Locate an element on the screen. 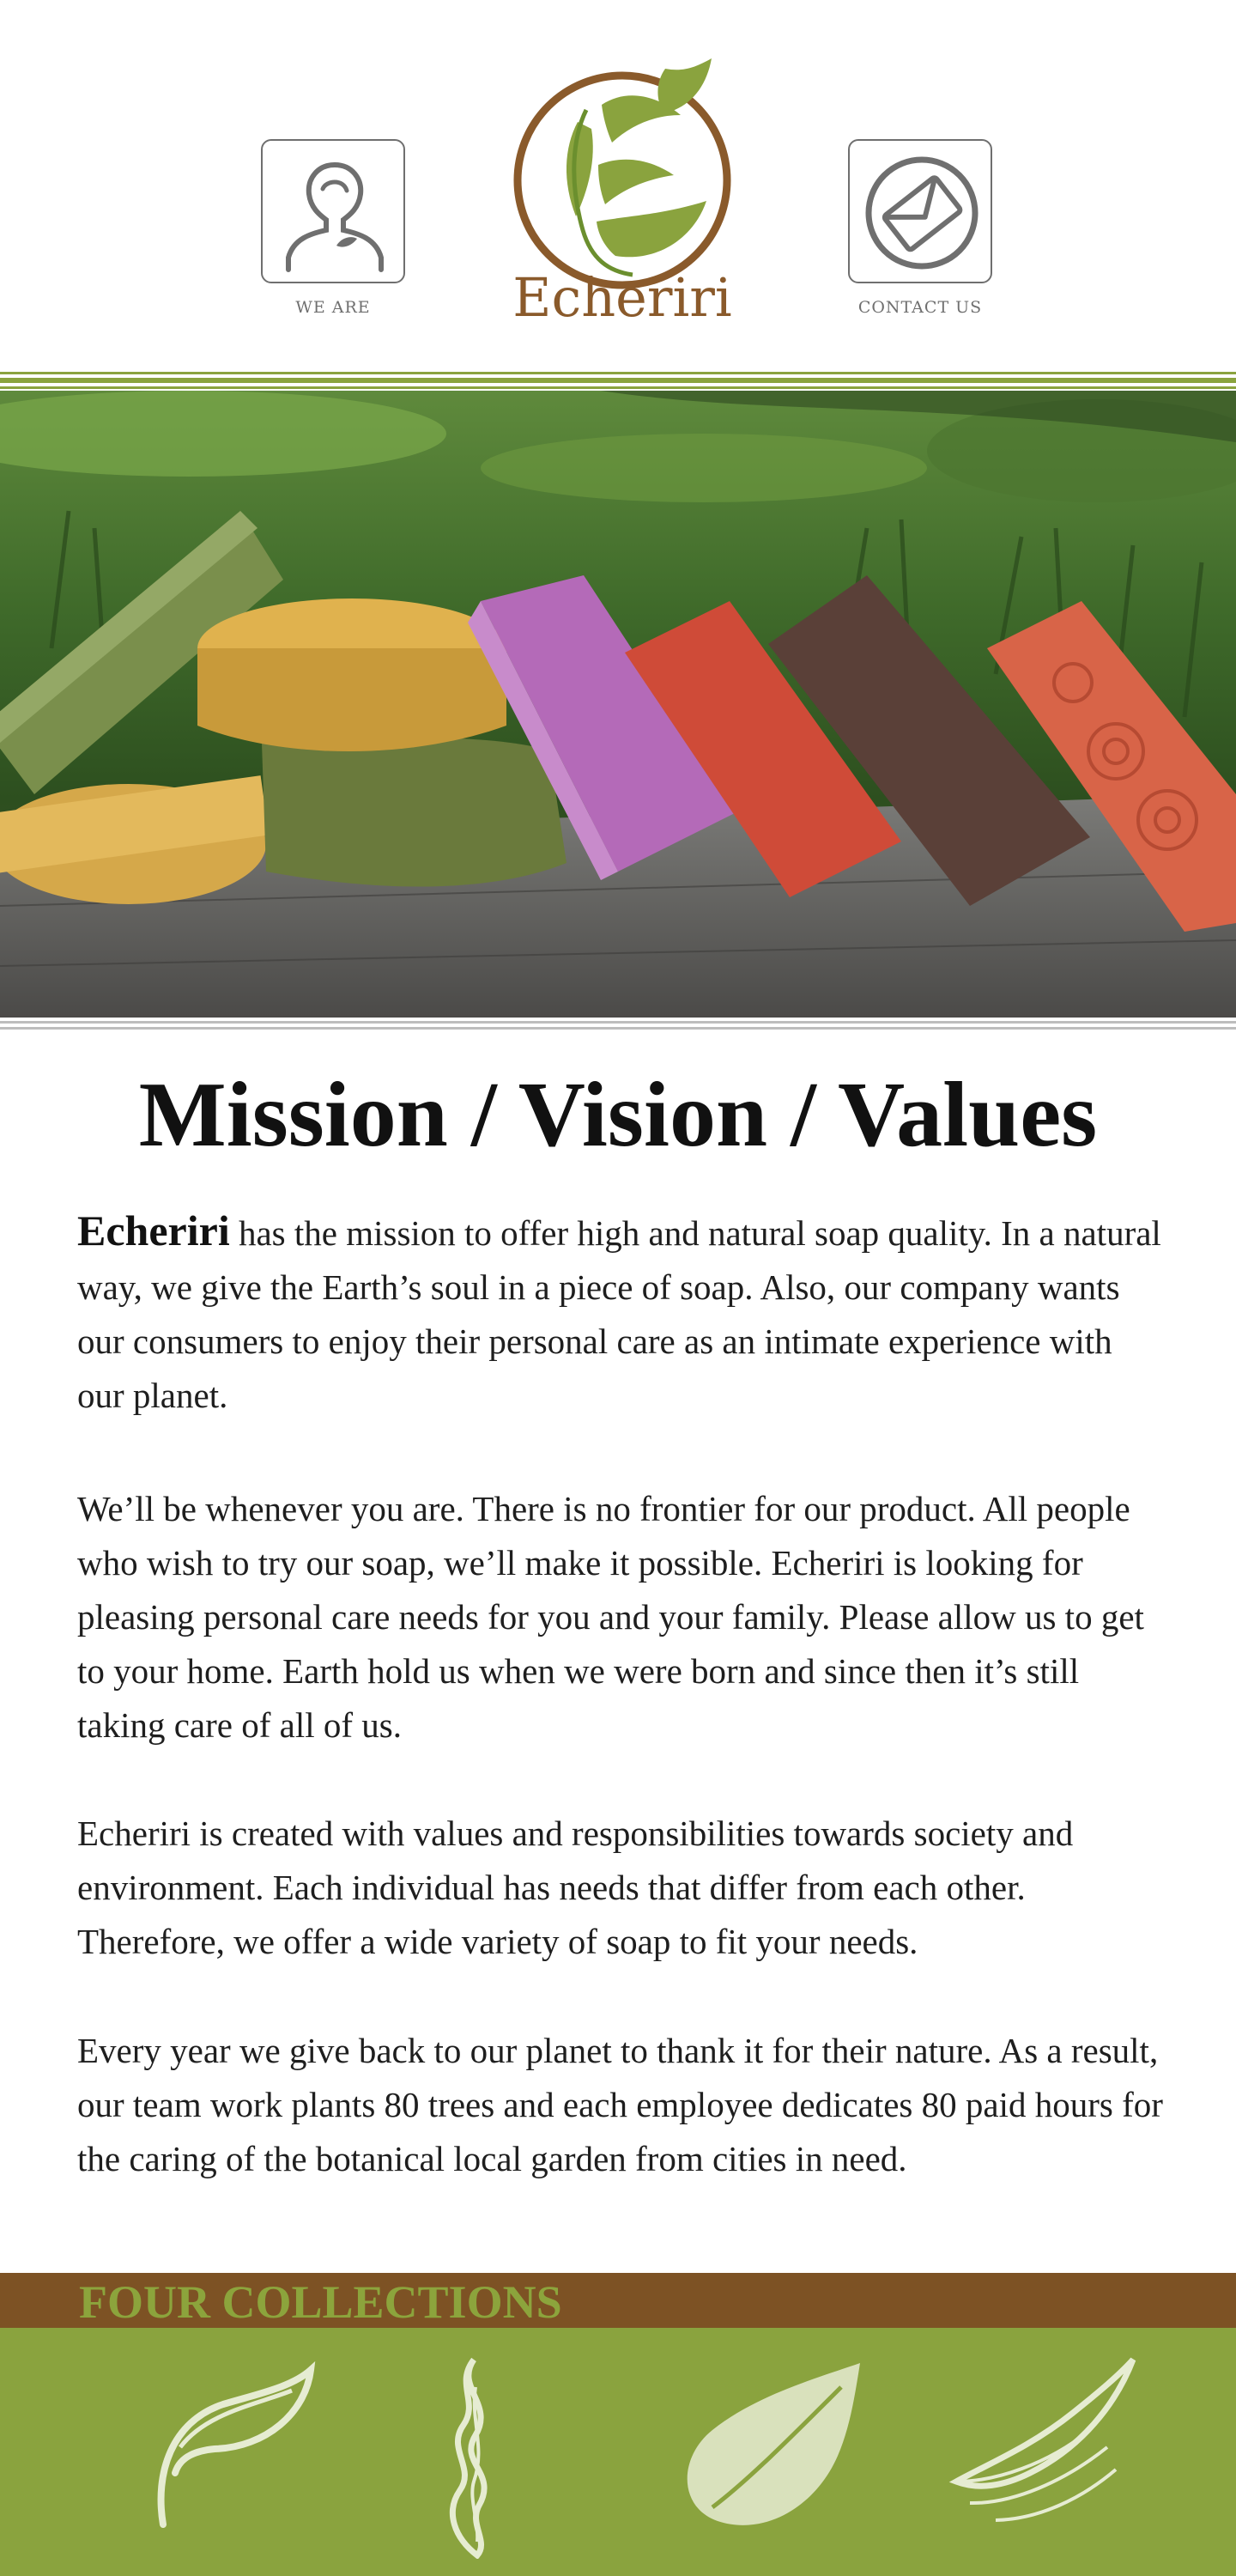 This screenshot has width=1236, height=2576. envelope-icon is located at coordinates (921, 213).